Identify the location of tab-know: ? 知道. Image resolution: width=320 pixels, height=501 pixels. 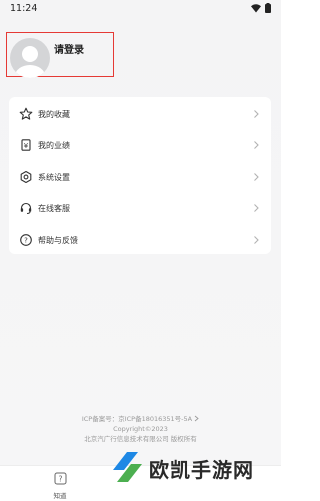
(60, 485).